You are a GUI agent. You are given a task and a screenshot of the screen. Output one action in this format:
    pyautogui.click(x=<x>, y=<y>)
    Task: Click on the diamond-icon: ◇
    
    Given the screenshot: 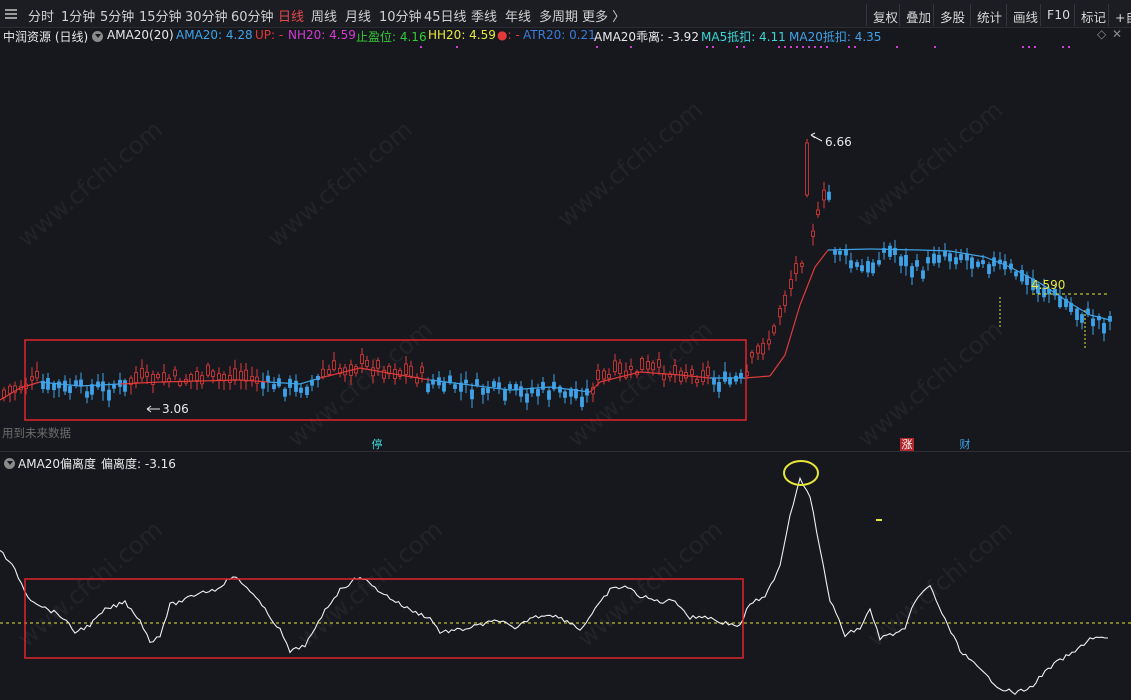 What is the action you would take?
    pyautogui.click(x=1101, y=34)
    